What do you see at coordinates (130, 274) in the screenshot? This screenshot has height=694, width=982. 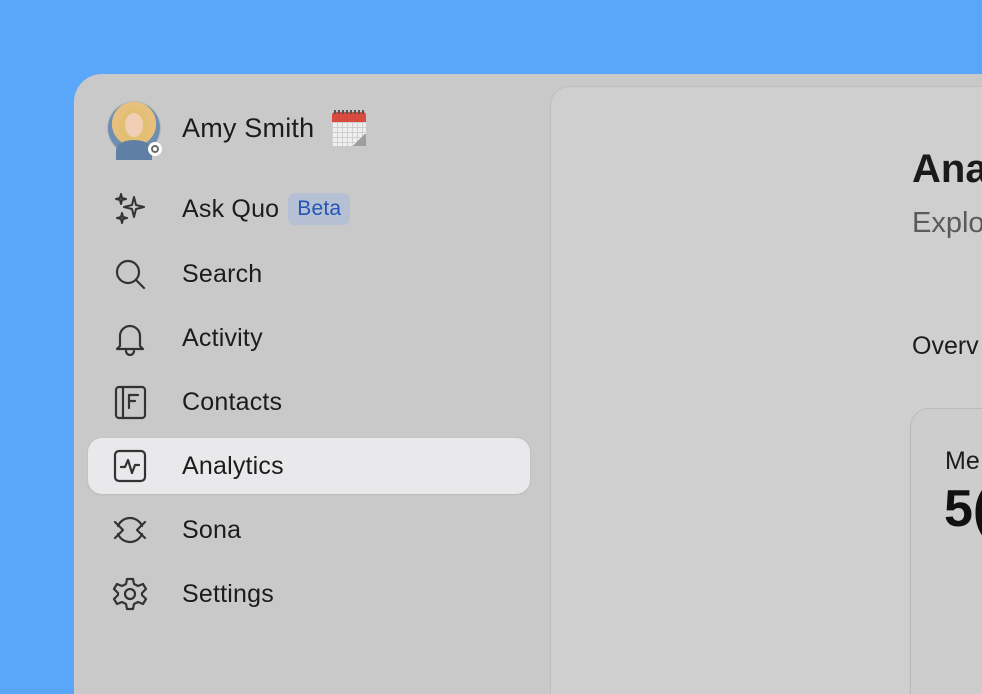 I see `search-icon` at bounding box center [130, 274].